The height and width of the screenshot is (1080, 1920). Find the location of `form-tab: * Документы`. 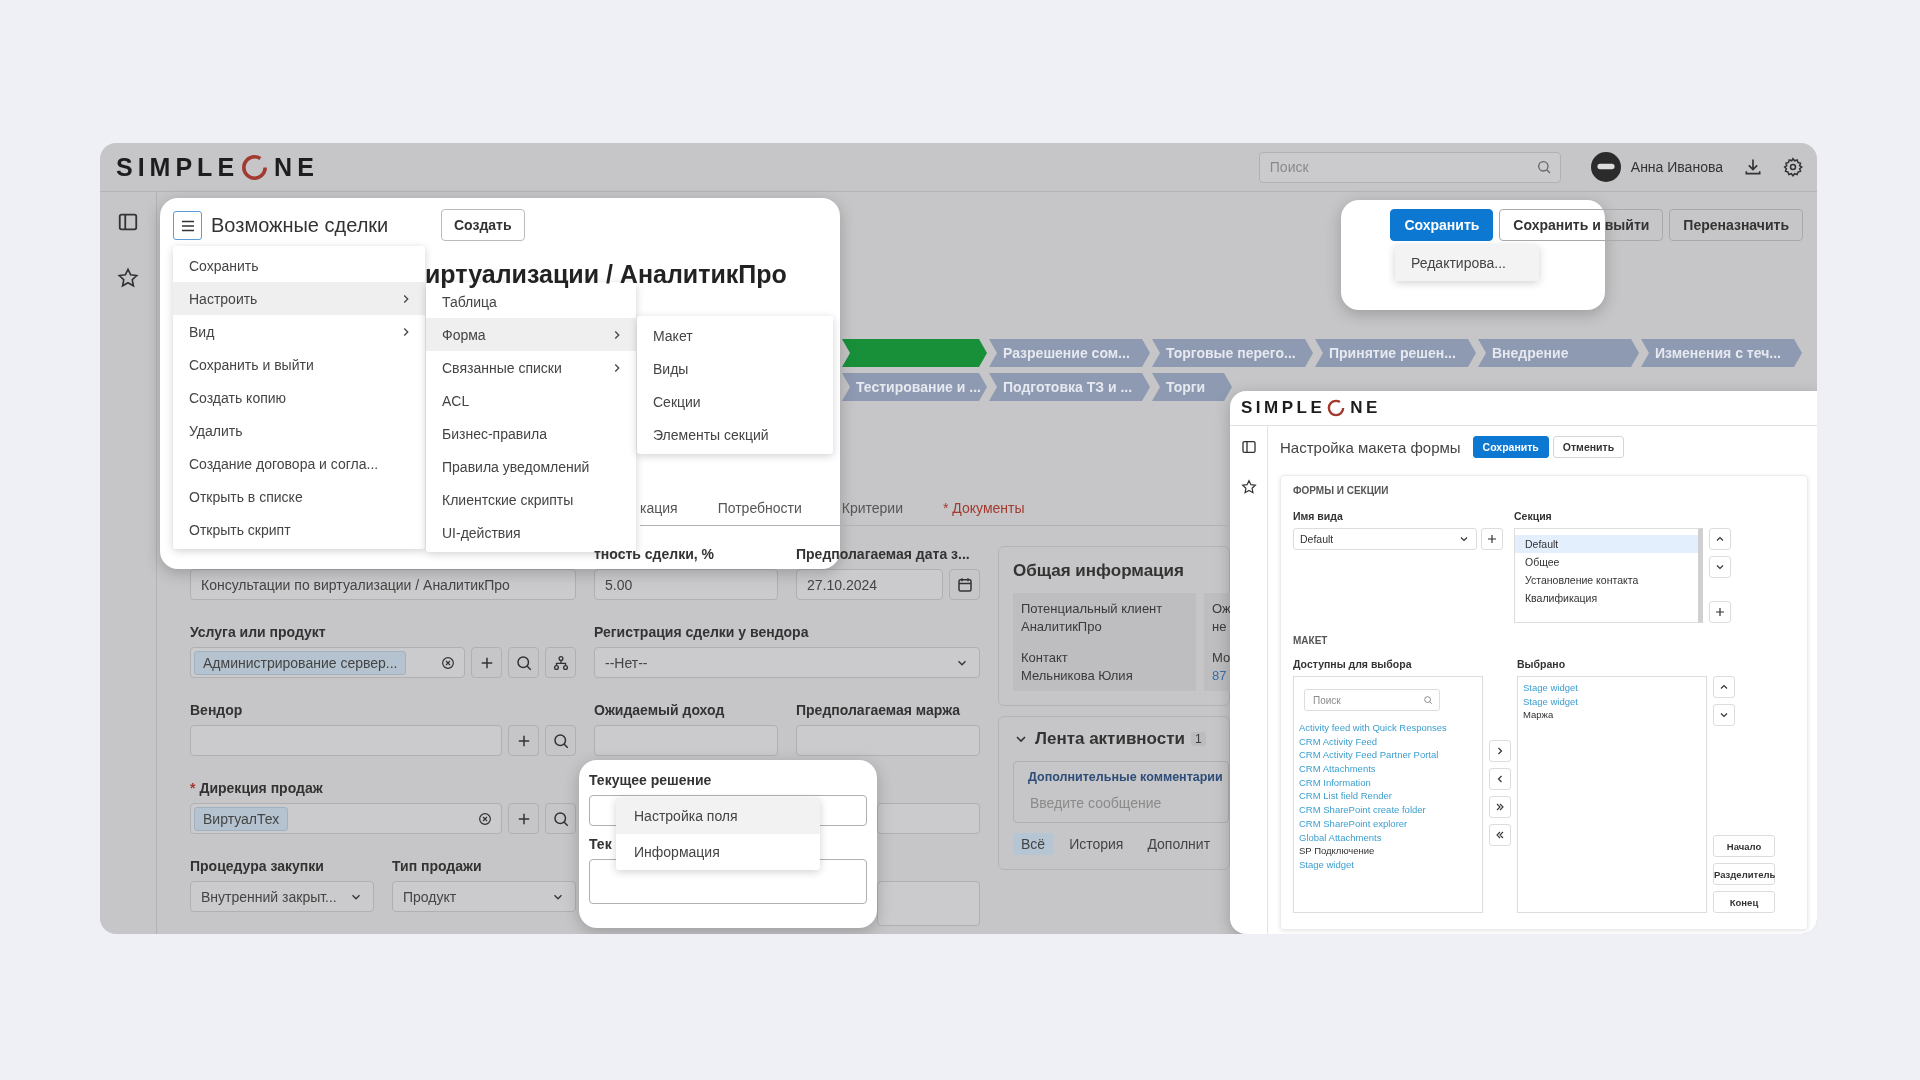

form-tab: * Документы is located at coordinates (984, 507).